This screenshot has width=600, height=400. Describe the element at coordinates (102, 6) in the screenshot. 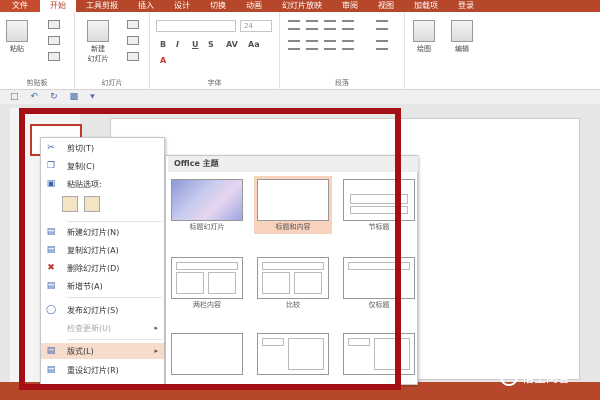

I see `tab-tools: 工具剪报` at that location.